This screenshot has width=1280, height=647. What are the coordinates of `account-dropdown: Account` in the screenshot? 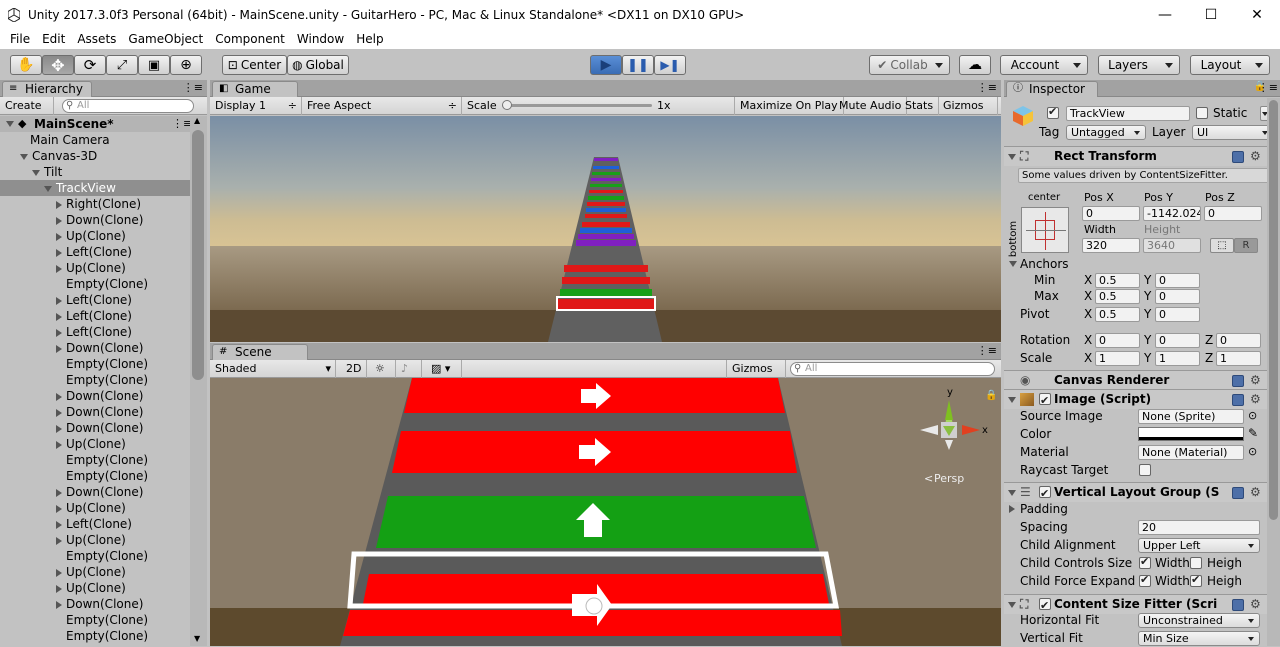 It's located at (1044, 65).